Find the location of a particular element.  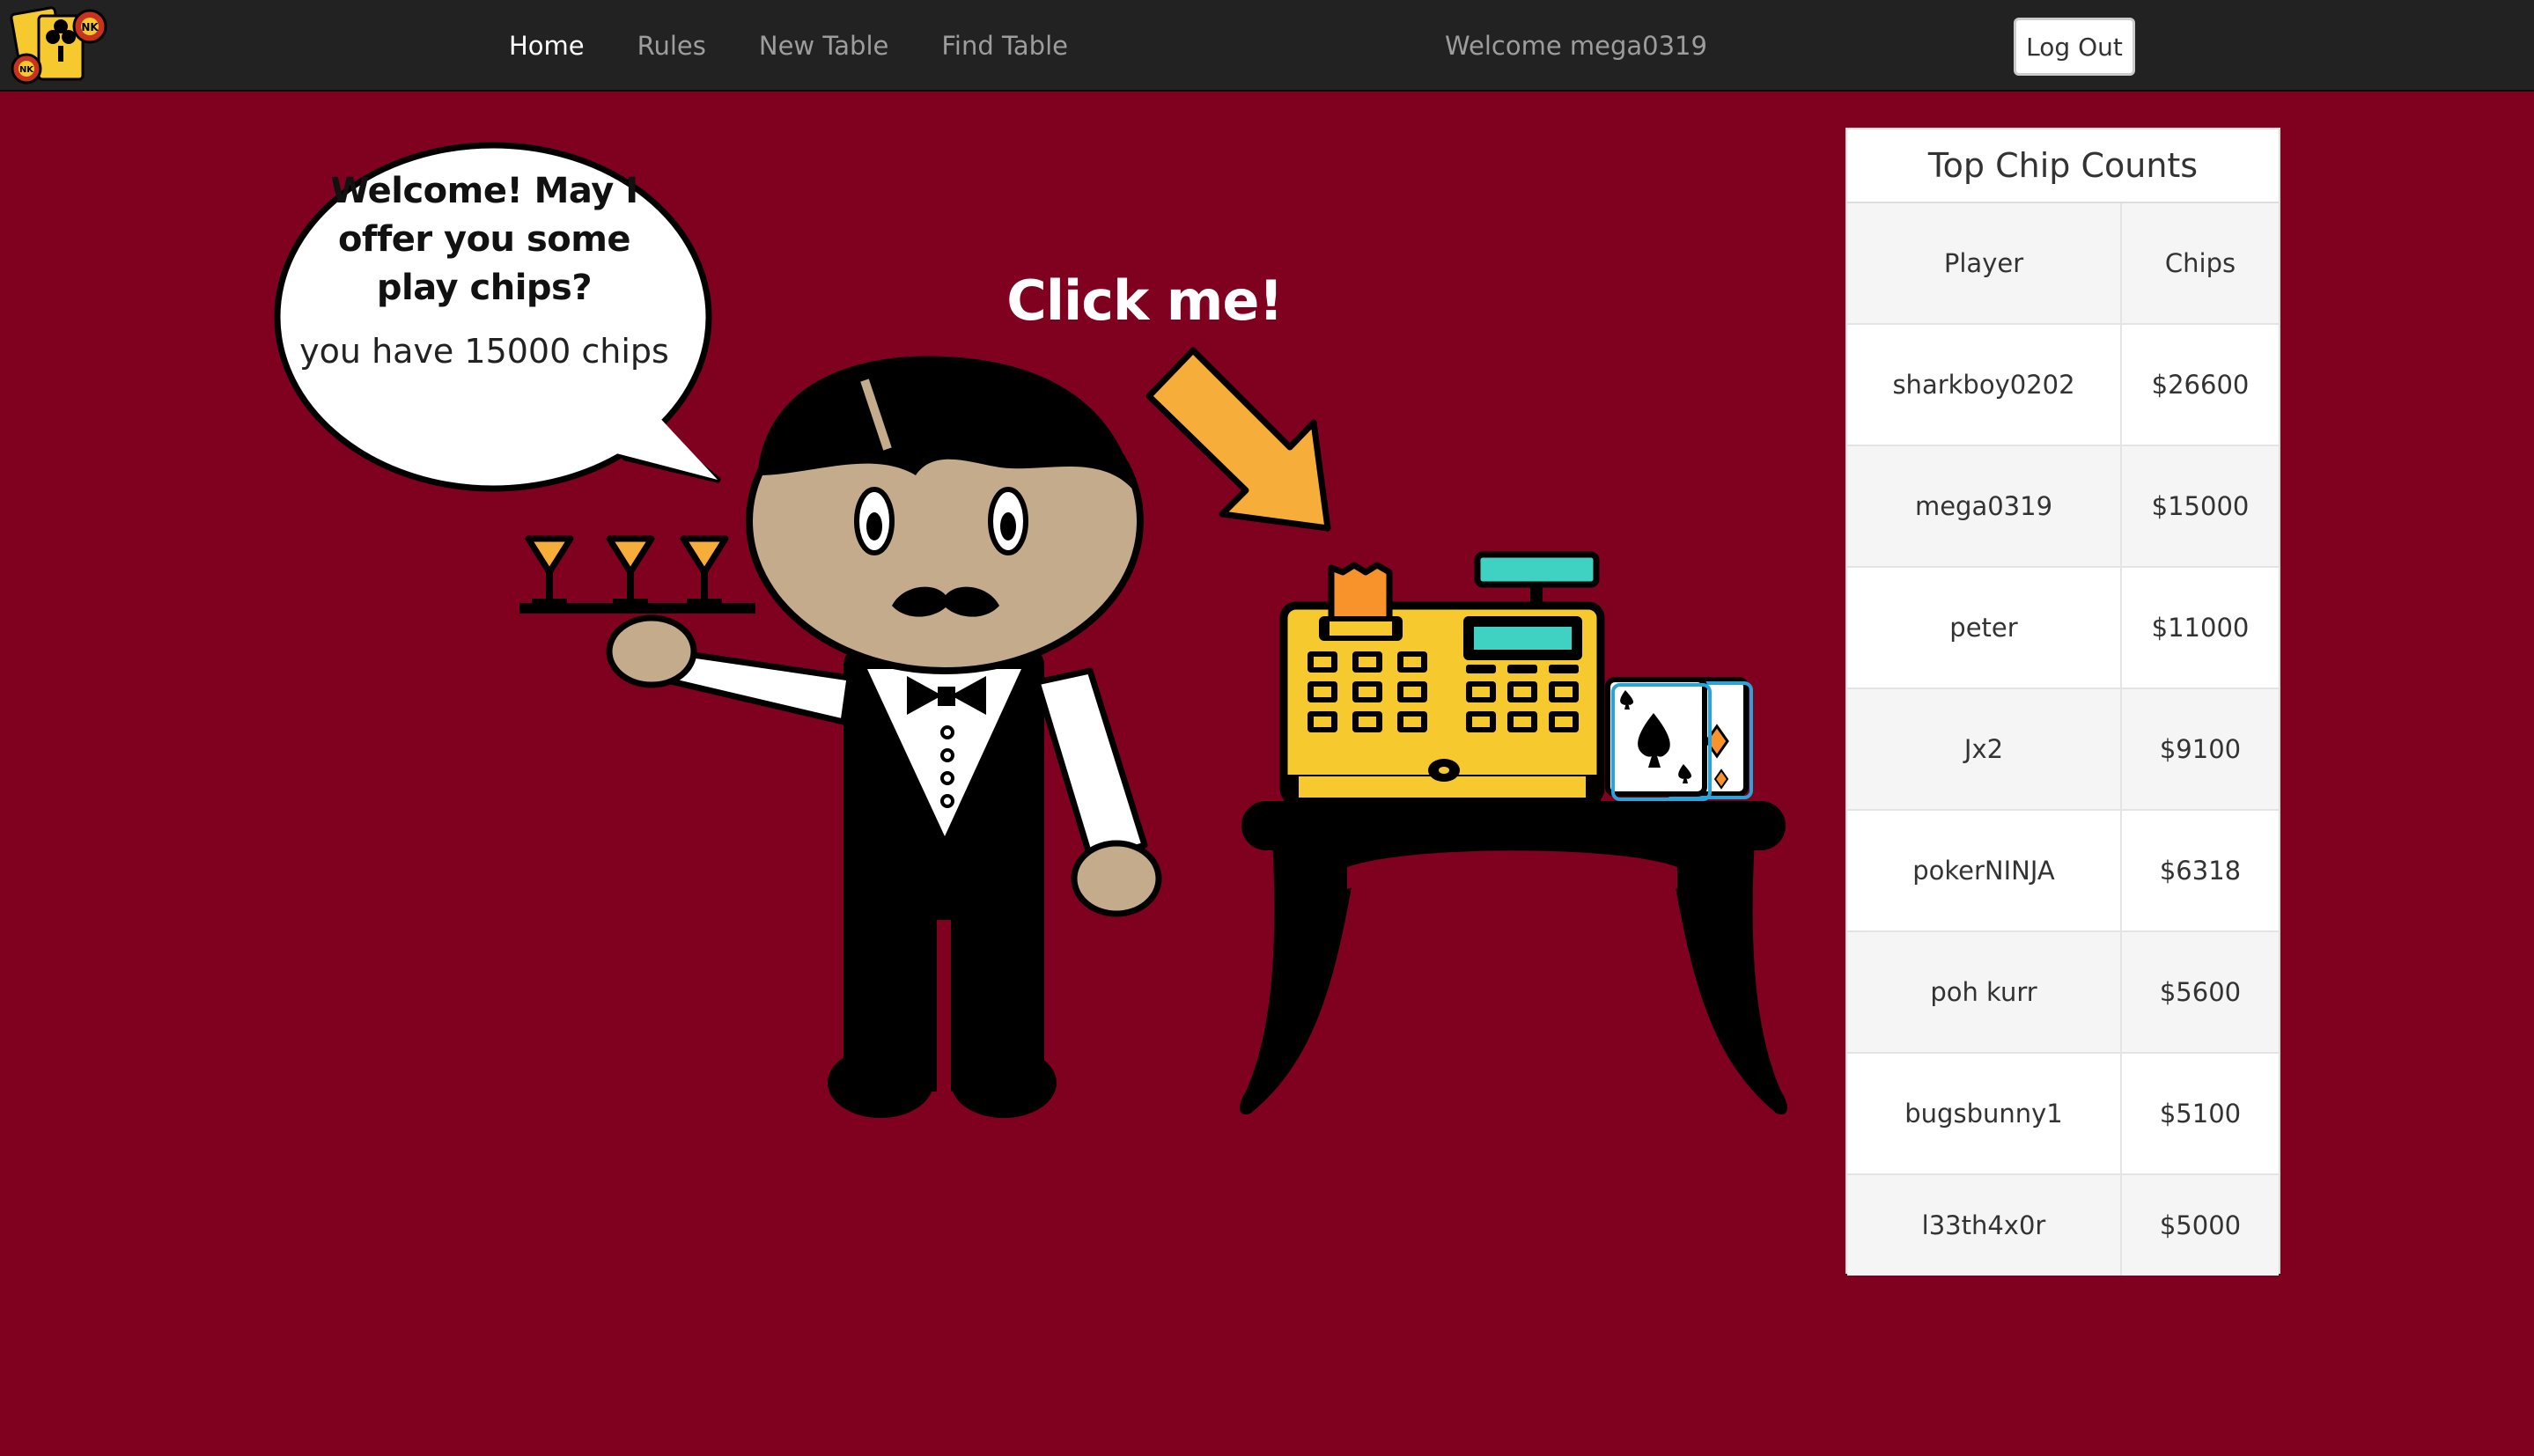

chip-count: $5000 is located at coordinates (2200, 1225).